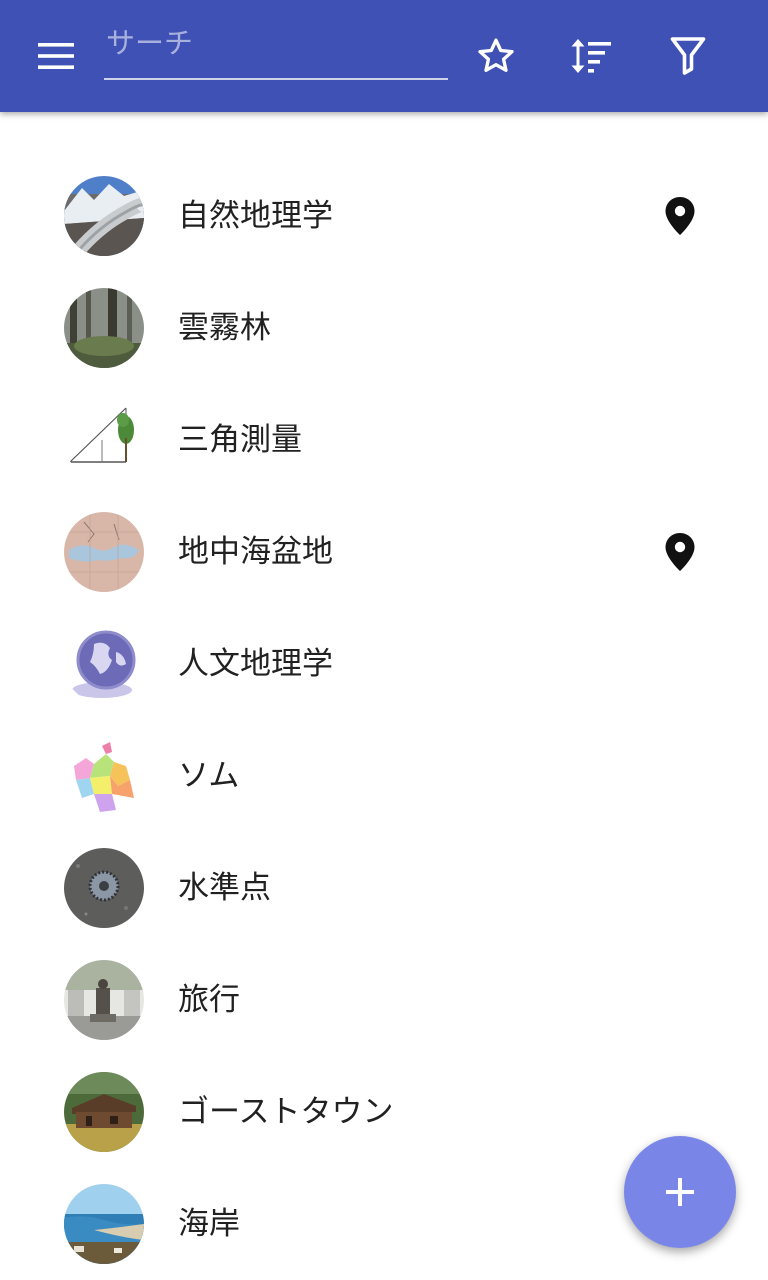 This screenshot has height=1280, width=768. I want to click on forest-thumbnail, so click(104, 328).